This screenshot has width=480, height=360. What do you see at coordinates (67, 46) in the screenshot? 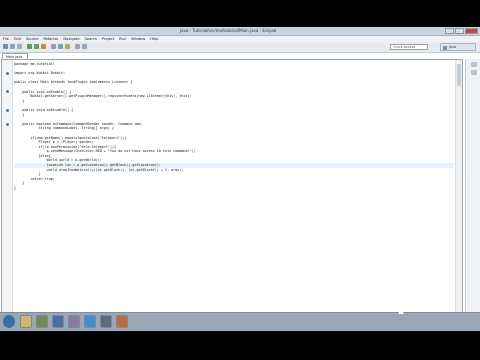
I see `search-icon` at bounding box center [67, 46].